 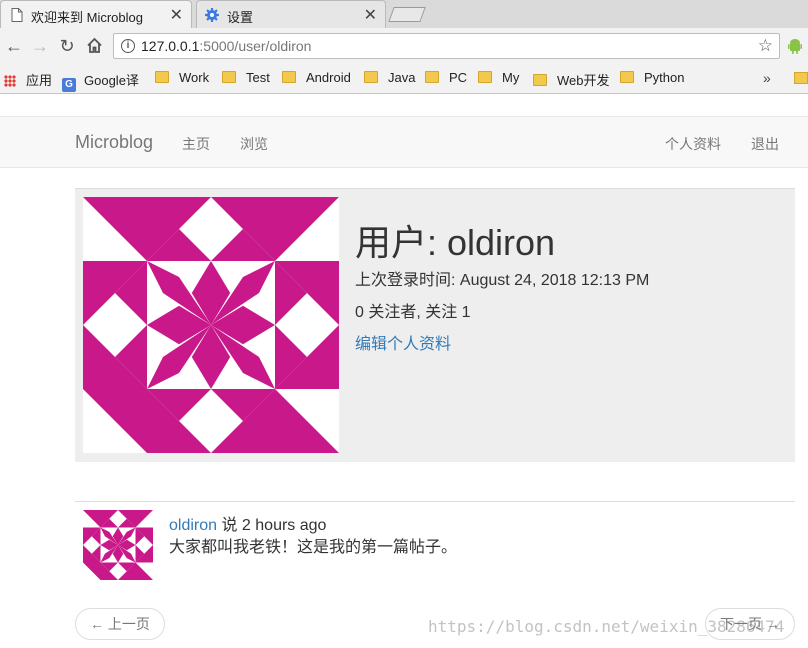 I want to click on tab-strip: 欢迎来到 Microblog ✕ 设置 ✕, so click(x=404, y=14).